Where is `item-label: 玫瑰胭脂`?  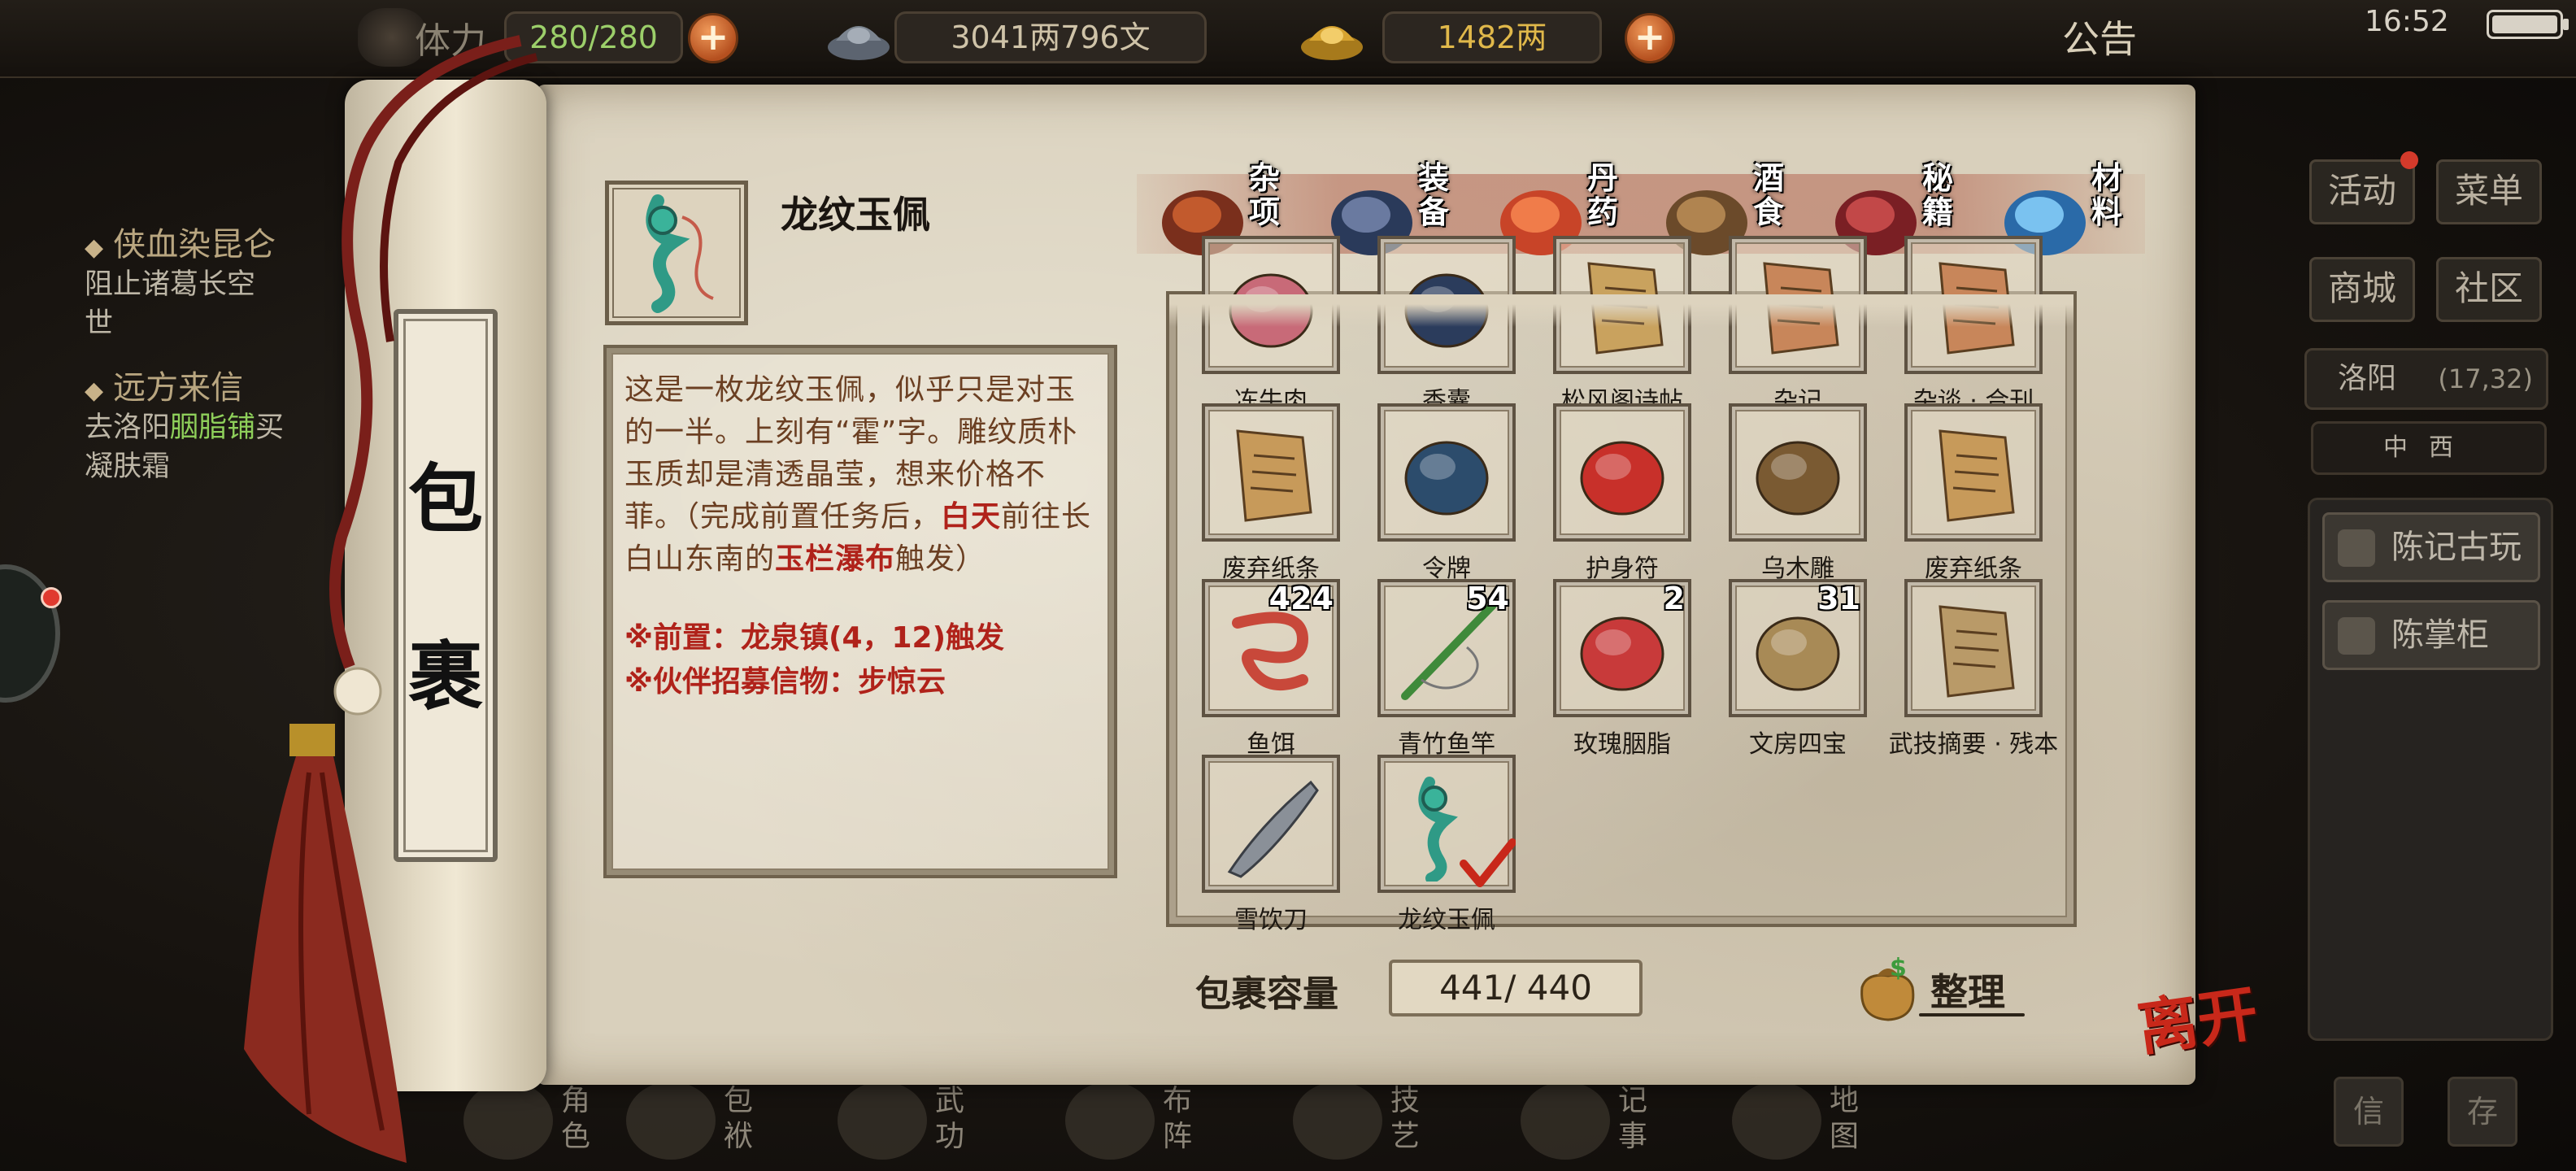
item-label: 玫瑰胭脂 is located at coordinates (1622, 744).